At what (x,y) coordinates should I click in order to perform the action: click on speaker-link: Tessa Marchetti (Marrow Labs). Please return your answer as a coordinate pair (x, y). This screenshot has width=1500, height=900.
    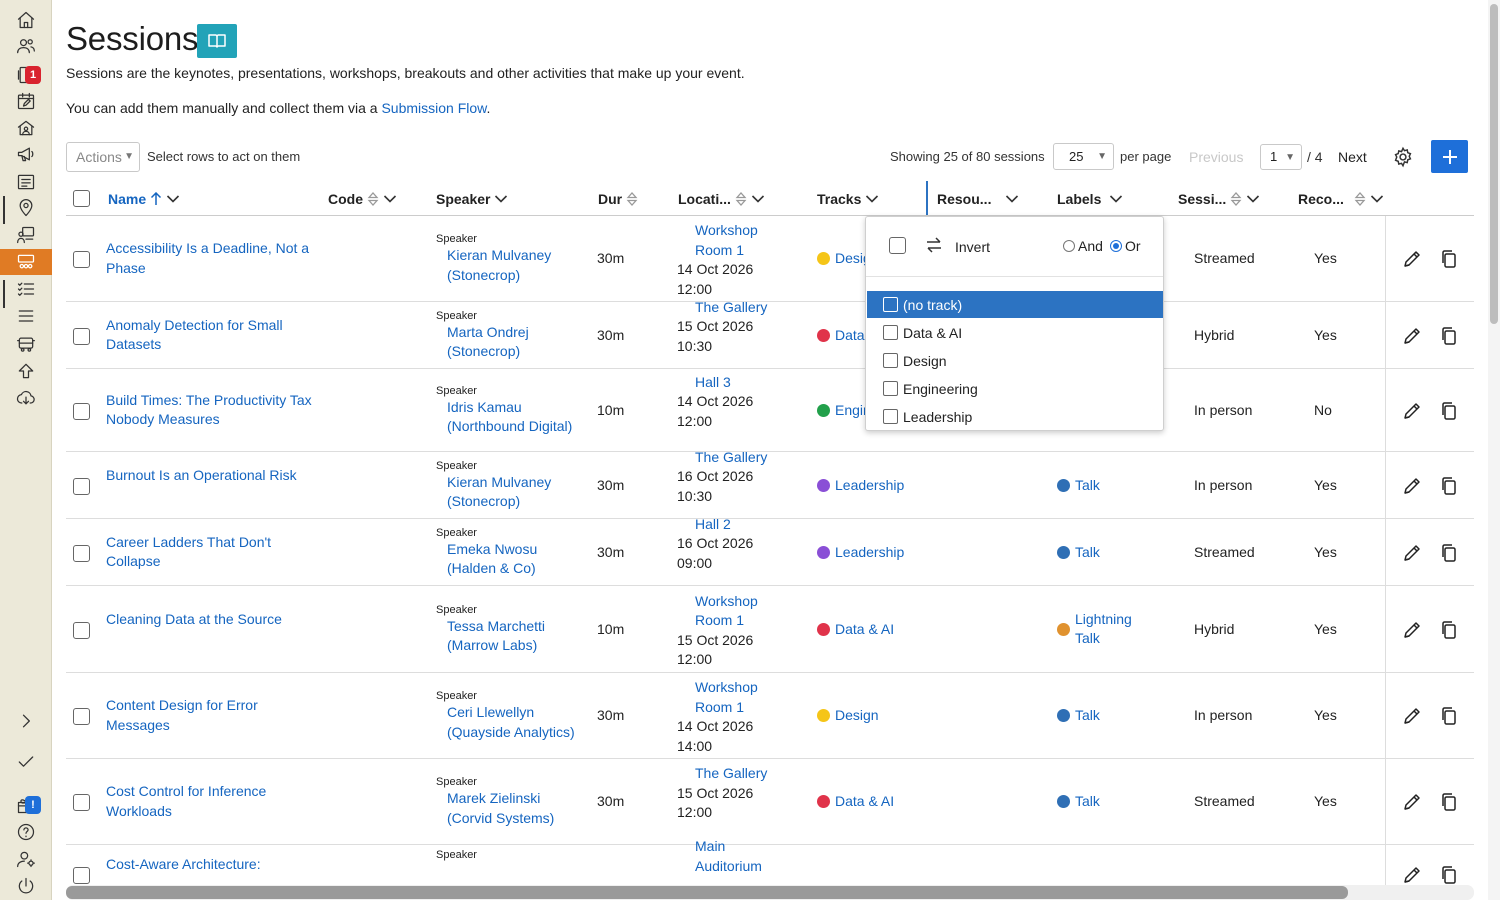
    Looking at the image, I should click on (506, 636).